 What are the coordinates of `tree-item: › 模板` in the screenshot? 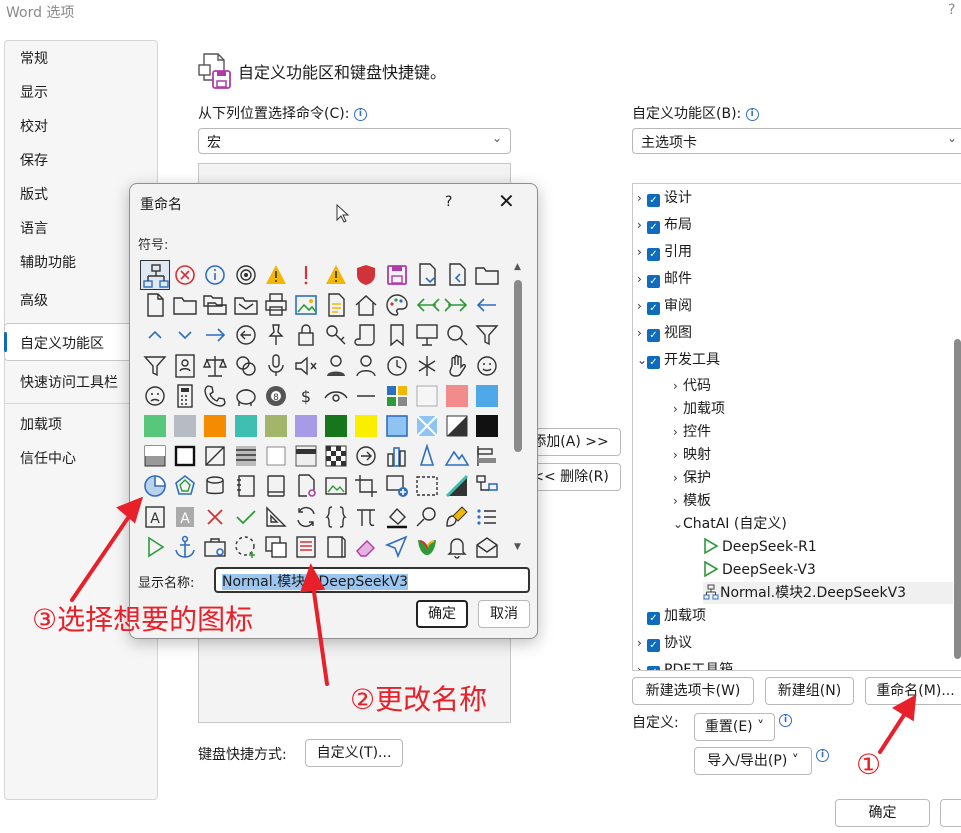 It's located at (692, 501).